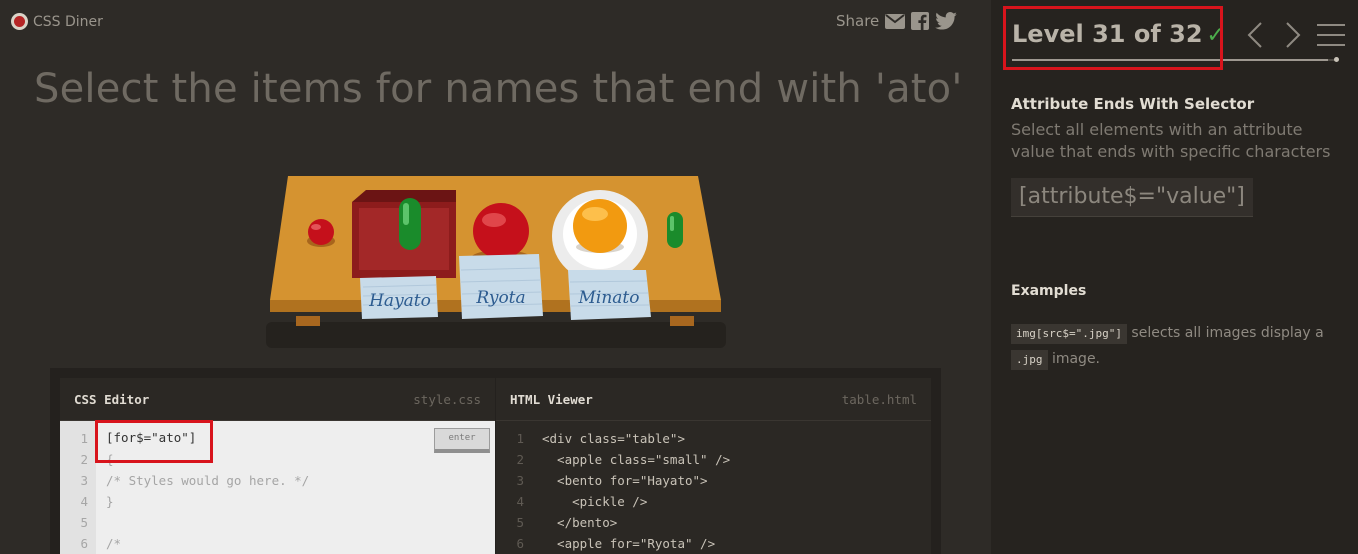  I want to click on html-line-text: </bento>, so click(580, 522).